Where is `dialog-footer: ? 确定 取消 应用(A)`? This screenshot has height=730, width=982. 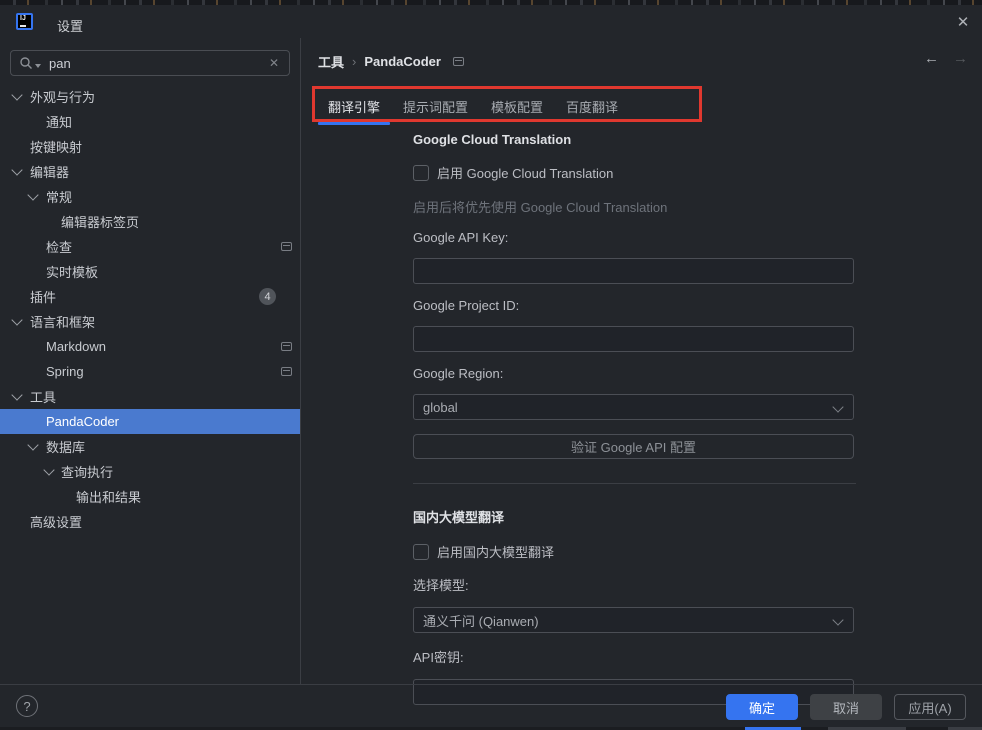 dialog-footer: ? 确定 取消 应用(A) is located at coordinates (491, 706).